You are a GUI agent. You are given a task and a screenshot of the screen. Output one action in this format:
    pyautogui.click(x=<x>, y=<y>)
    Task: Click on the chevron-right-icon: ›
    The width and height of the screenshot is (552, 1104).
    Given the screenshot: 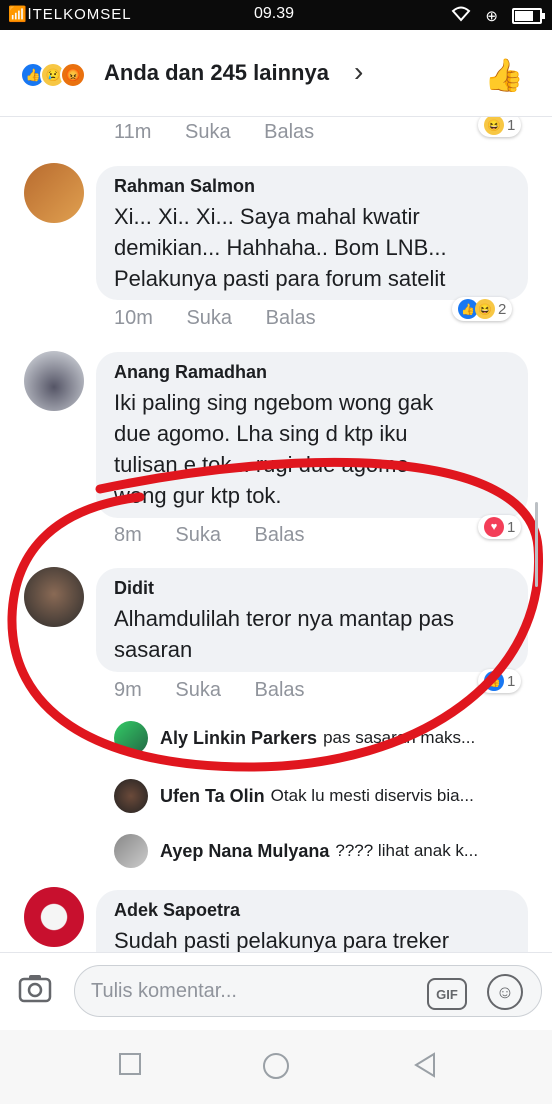 What is the action you would take?
    pyautogui.click(x=358, y=72)
    